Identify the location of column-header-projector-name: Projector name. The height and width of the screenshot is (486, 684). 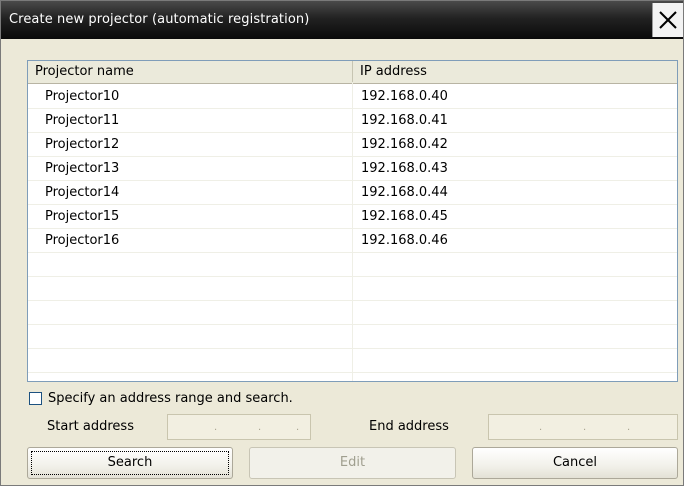
(190, 71).